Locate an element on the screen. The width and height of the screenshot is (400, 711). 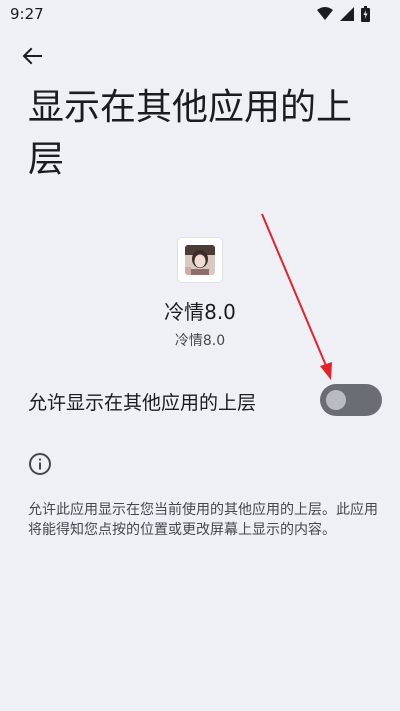
battery-icon is located at coordinates (365, 14).